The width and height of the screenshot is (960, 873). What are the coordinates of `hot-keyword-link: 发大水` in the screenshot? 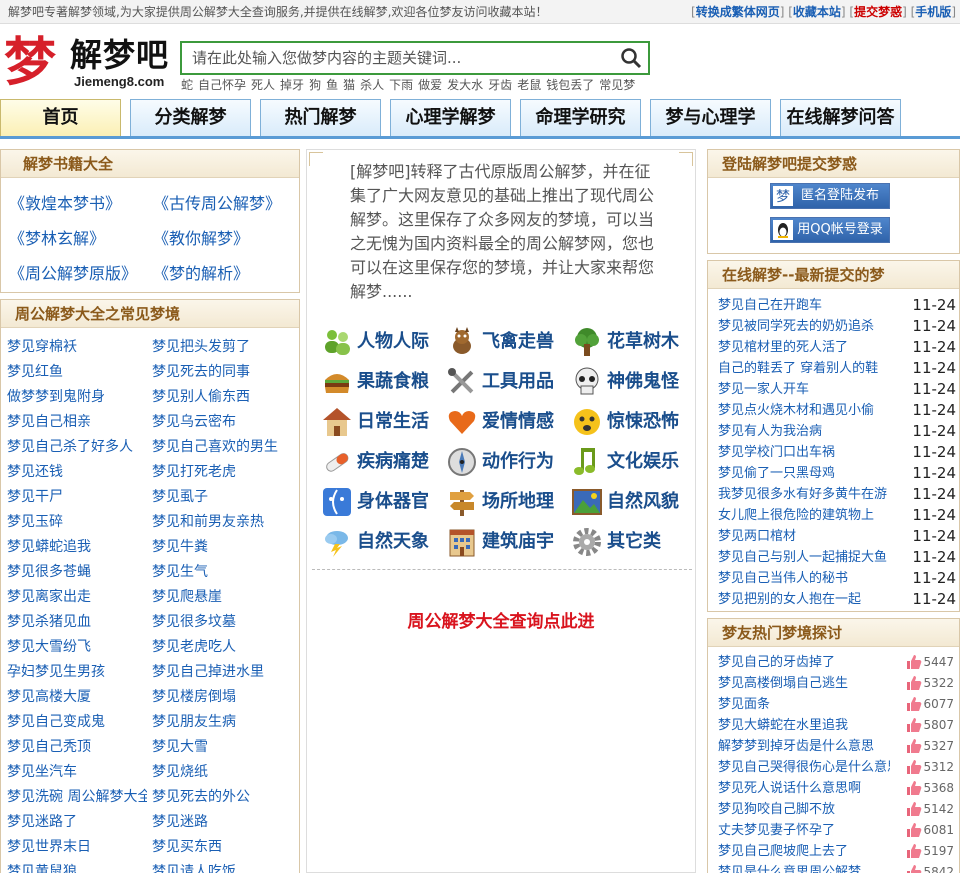 It's located at (465, 85).